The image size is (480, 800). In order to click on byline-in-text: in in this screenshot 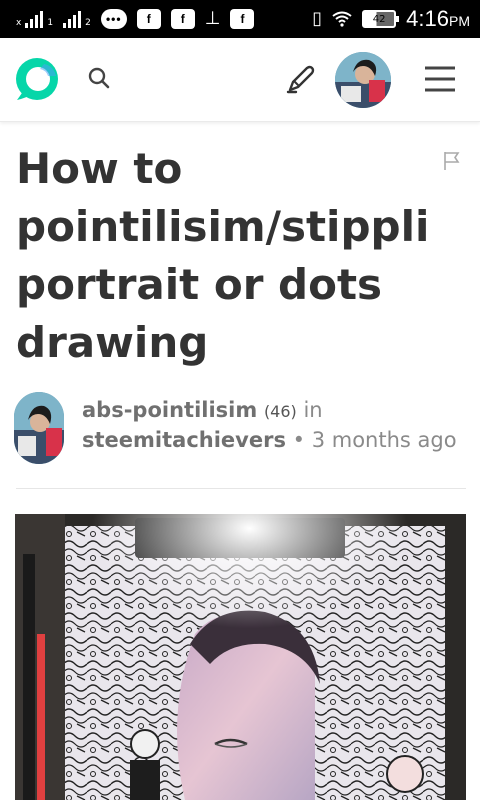, I will do `click(309, 410)`.